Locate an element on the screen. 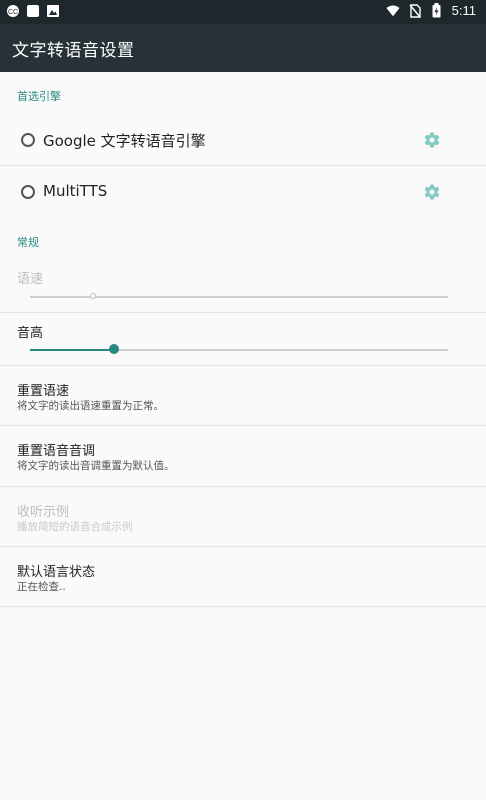 The height and width of the screenshot is (800, 486). reset-pitch-summary: 将文字的读出音调重置为默认值。 is located at coordinates (96, 466).